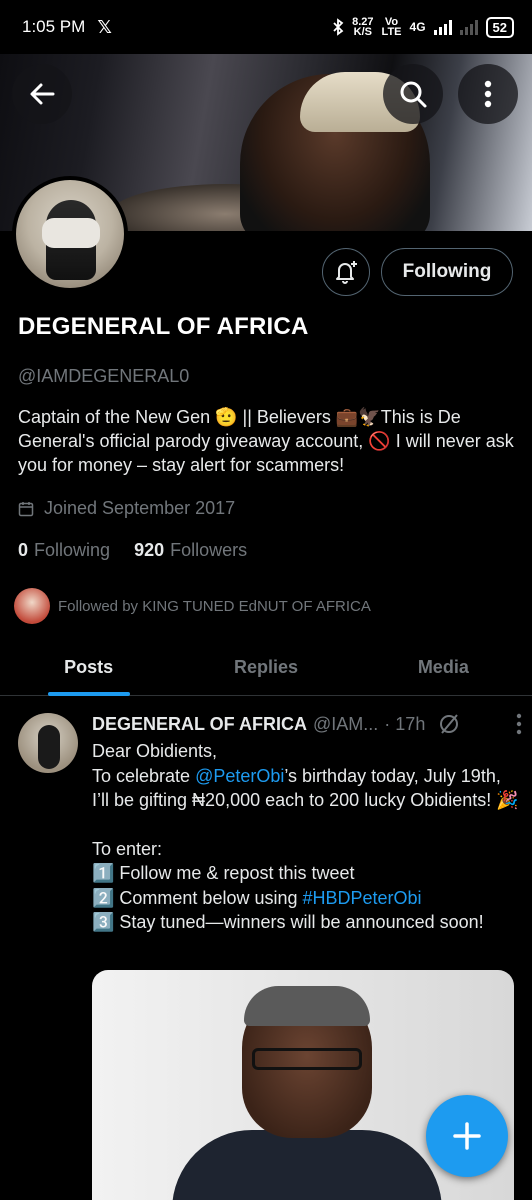 This screenshot has width=532, height=1200. Describe the element at coordinates (32, 606) in the screenshot. I see `follower-avatar` at that location.